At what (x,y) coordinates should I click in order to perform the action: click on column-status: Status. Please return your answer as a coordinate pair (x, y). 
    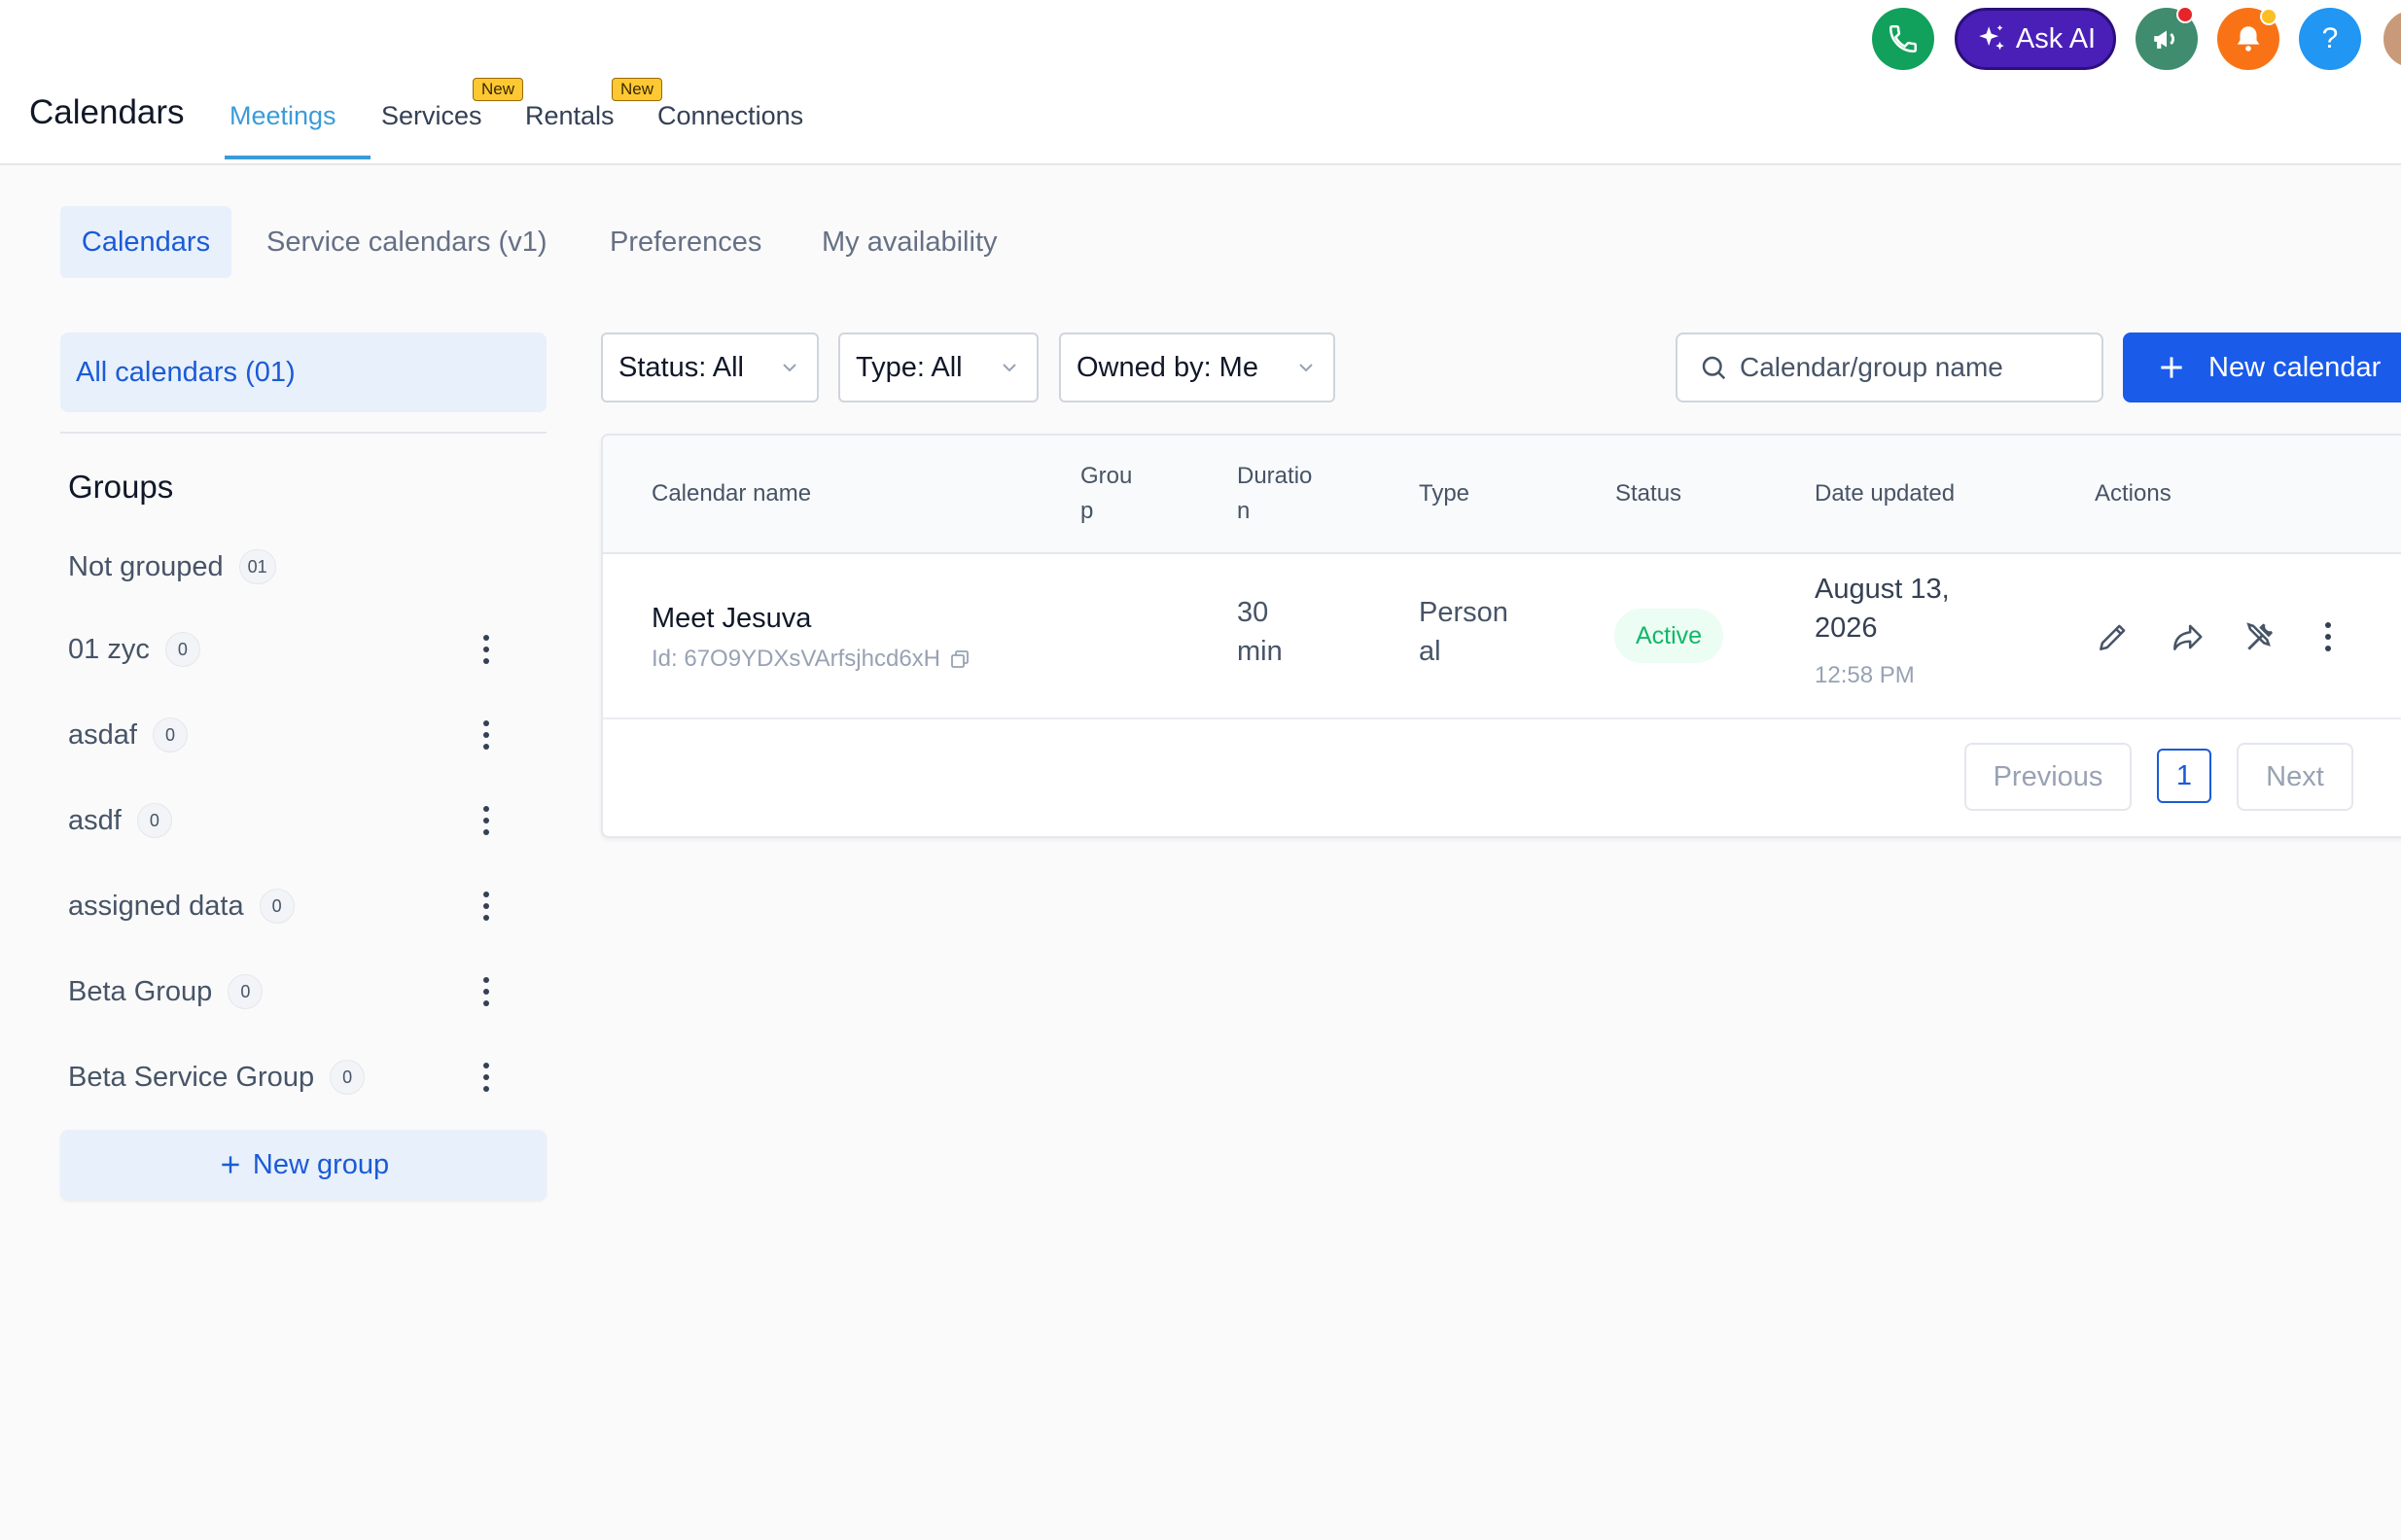
    Looking at the image, I should click on (1649, 493).